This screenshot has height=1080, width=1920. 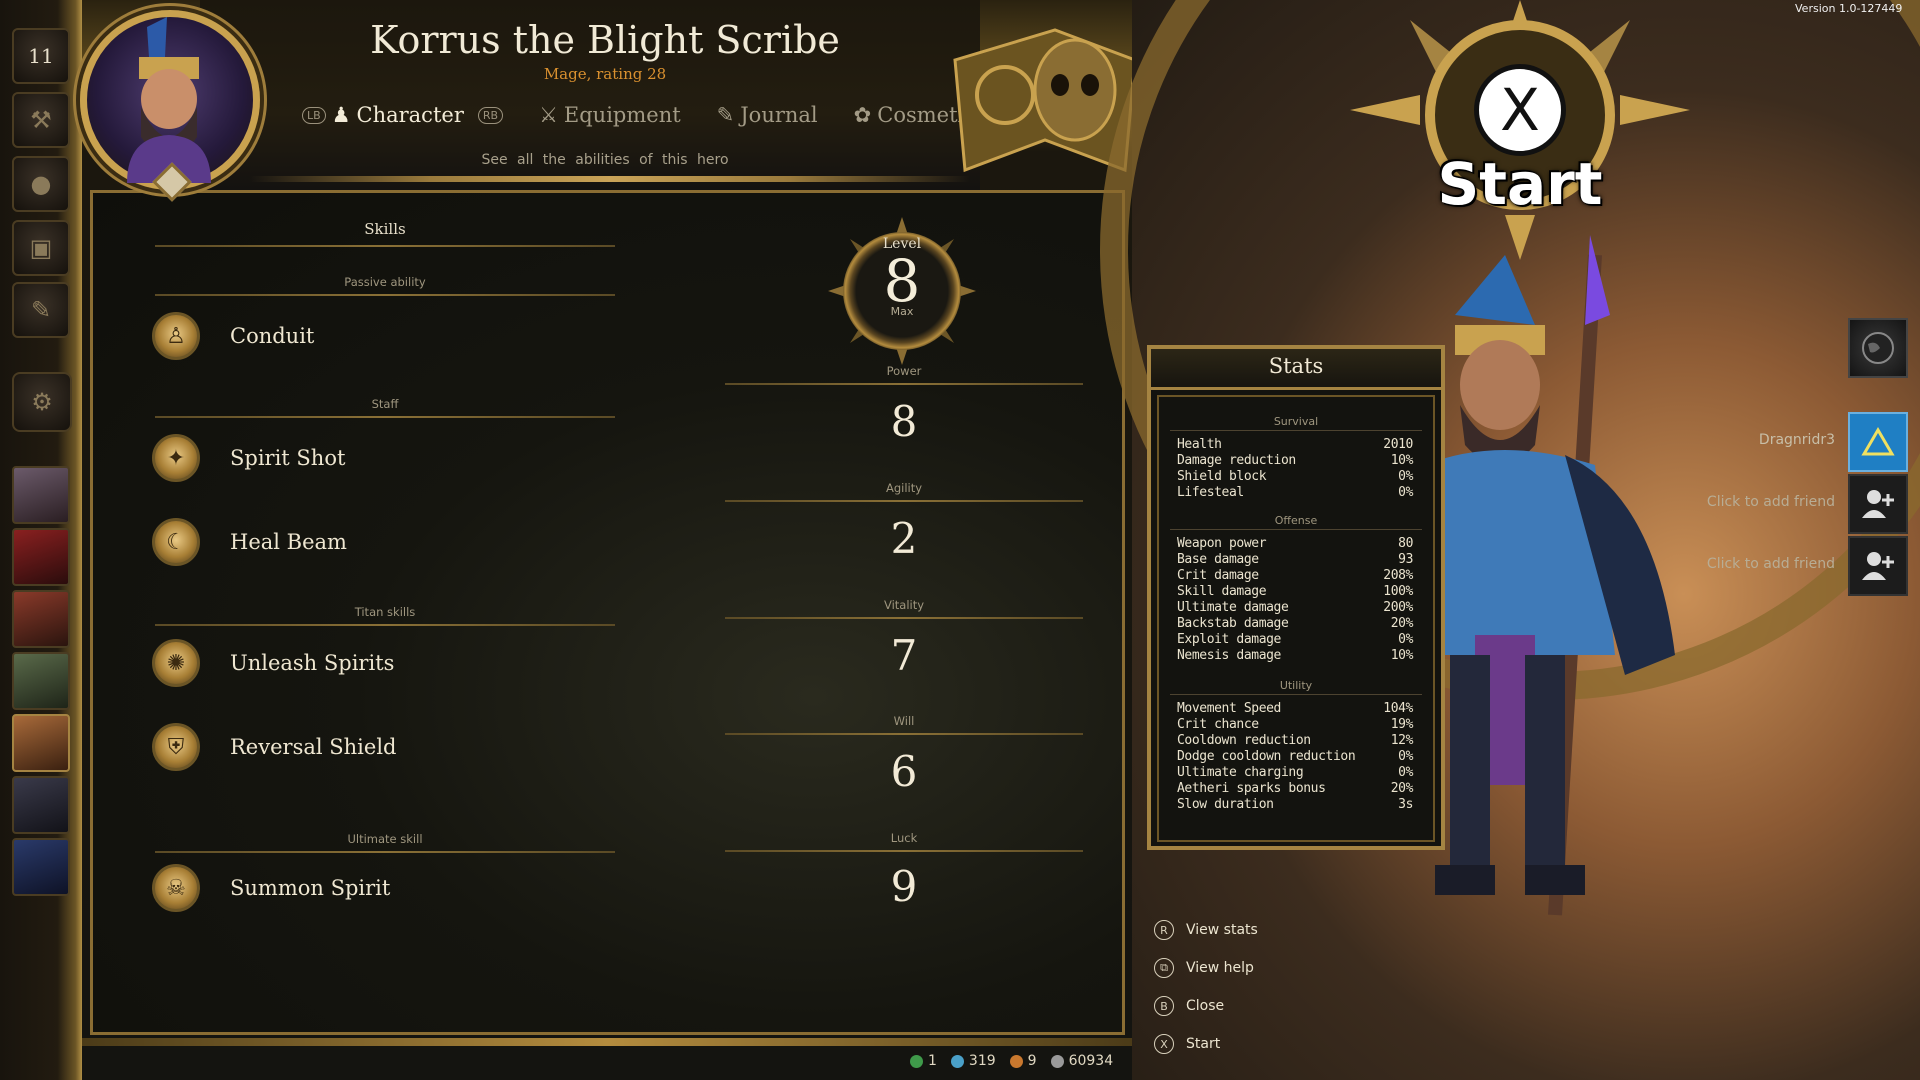 I want to click on stats-survival-label: Survival, so click(x=1296, y=421).